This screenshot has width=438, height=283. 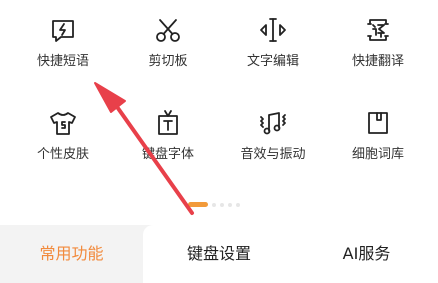 What do you see at coordinates (366, 254) in the screenshot?
I see `tab-ai-services: AI服务` at bounding box center [366, 254].